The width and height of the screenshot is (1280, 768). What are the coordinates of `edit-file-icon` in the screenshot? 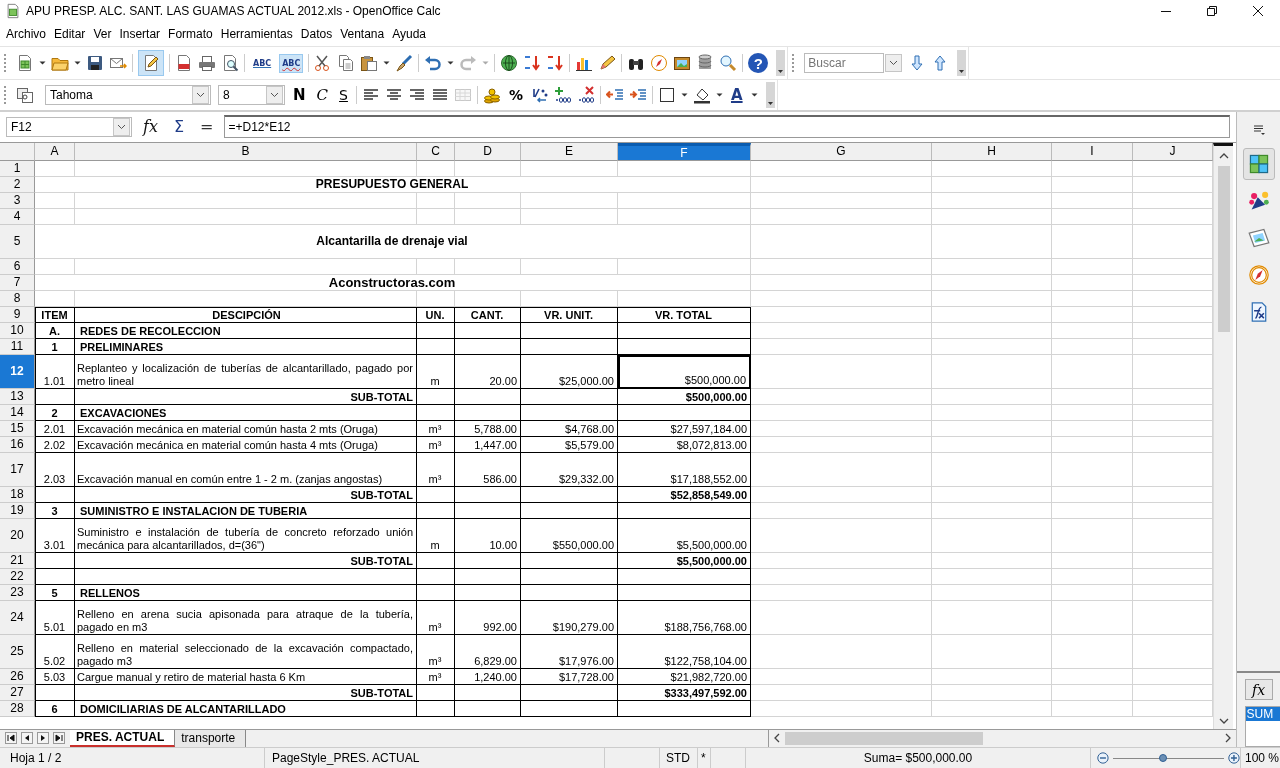 It's located at (151, 63).